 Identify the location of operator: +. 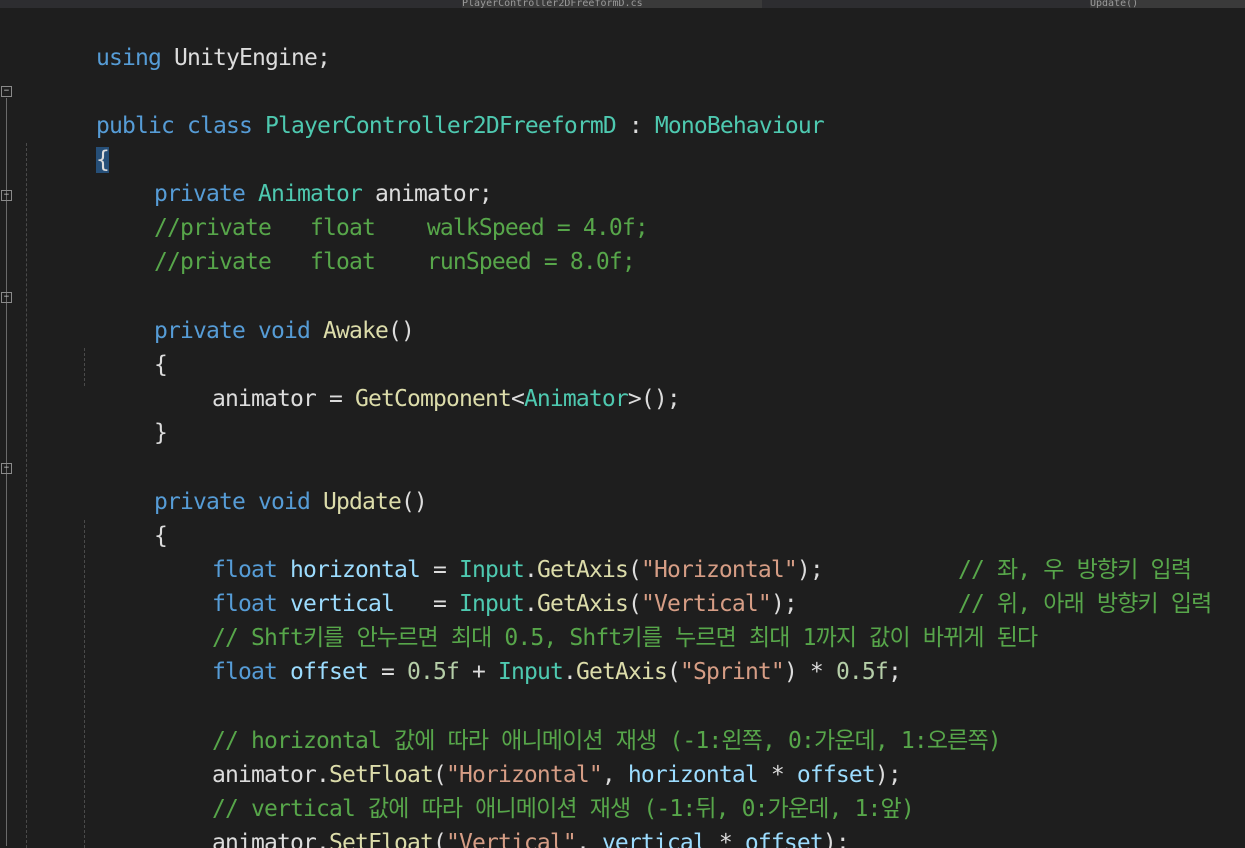
(478, 672).